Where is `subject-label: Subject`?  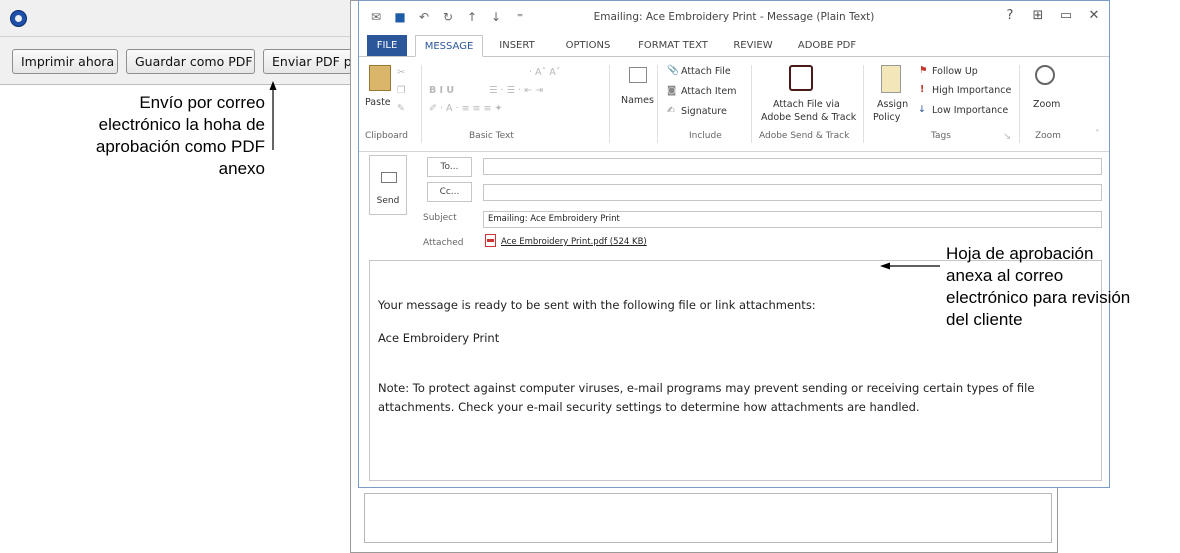 subject-label: Subject is located at coordinates (440, 218).